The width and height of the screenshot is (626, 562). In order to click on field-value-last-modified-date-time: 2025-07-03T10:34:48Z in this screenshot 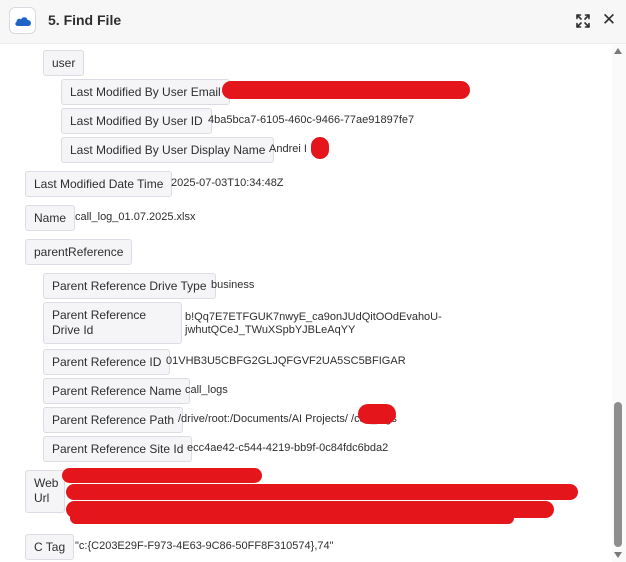, I will do `click(227, 183)`.